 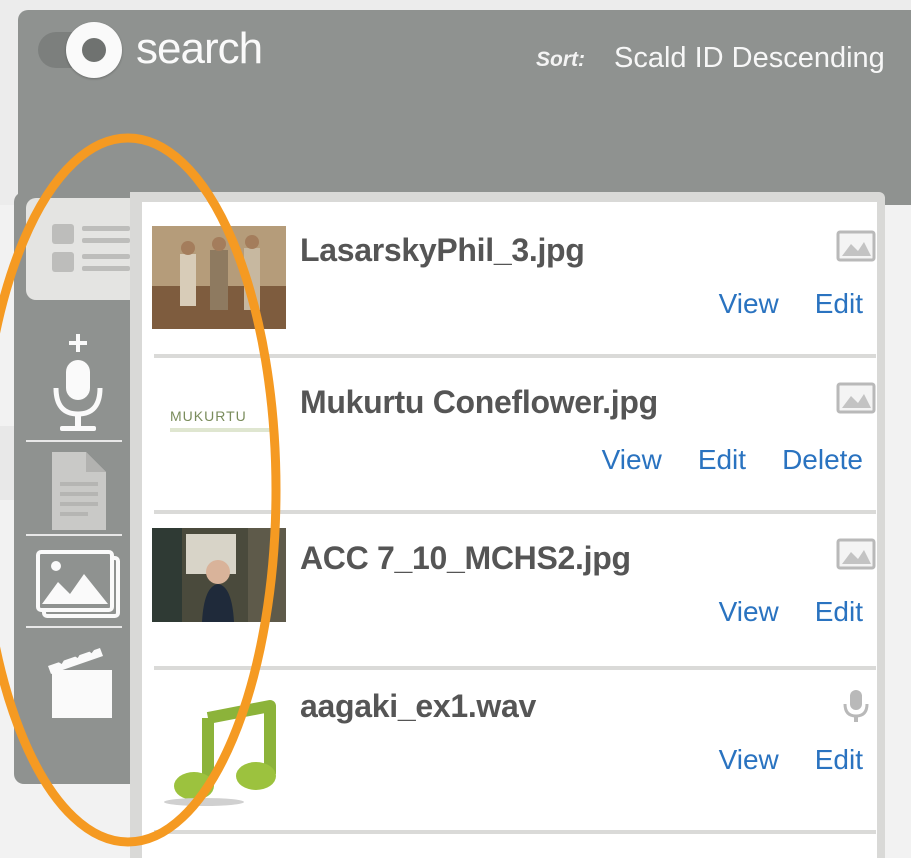 I want to click on thumbnail-mukurtu-coneflower: MUKURTU, so click(x=219, y=433).